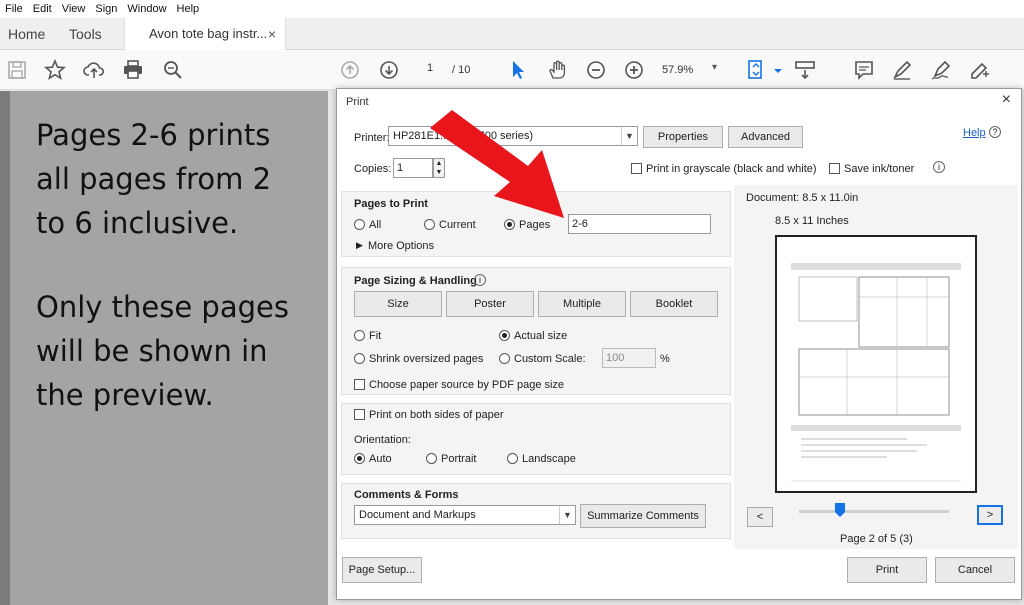  I want to click on menu-edit: Edit, so click(42, 9).